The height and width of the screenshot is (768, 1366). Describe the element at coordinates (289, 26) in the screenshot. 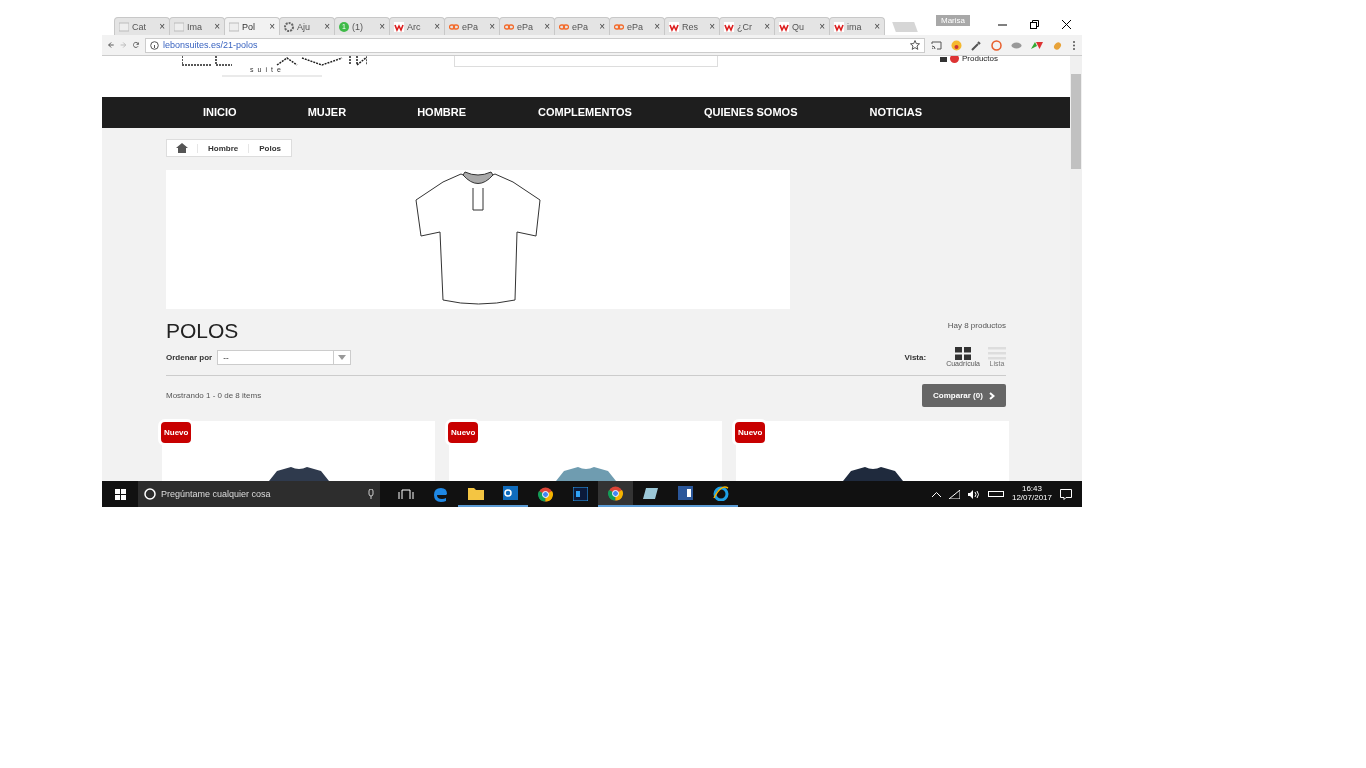

I see `gear-icon` at that location.